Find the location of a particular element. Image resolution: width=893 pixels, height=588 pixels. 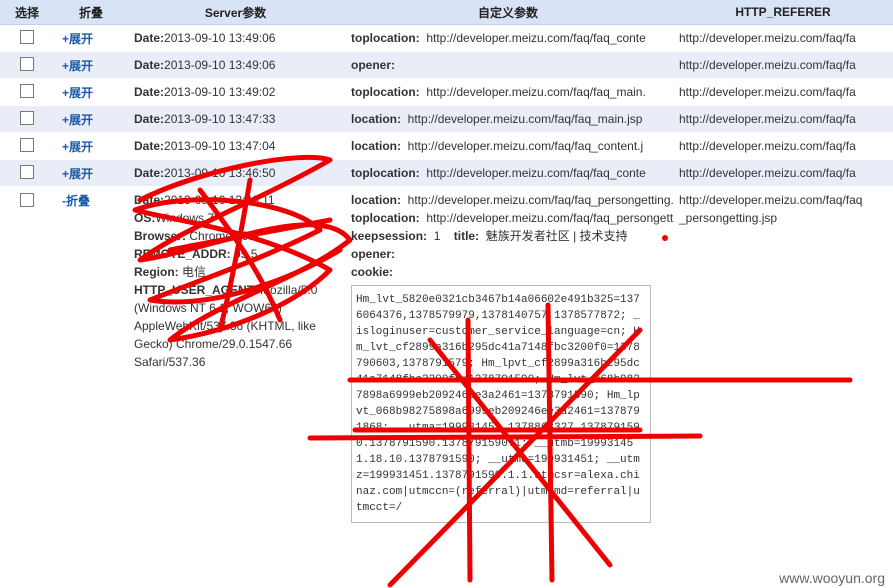

col-select-header: 选择 is located at coordinates (27, 12).